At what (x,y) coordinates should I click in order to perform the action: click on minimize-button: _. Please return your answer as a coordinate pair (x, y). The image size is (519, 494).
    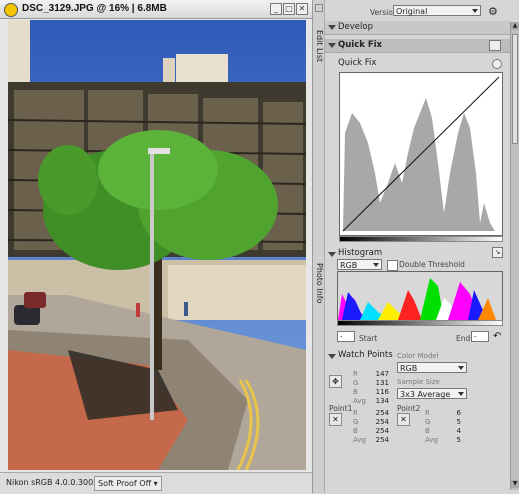
    Looking at the image, I should click on (276, 9).